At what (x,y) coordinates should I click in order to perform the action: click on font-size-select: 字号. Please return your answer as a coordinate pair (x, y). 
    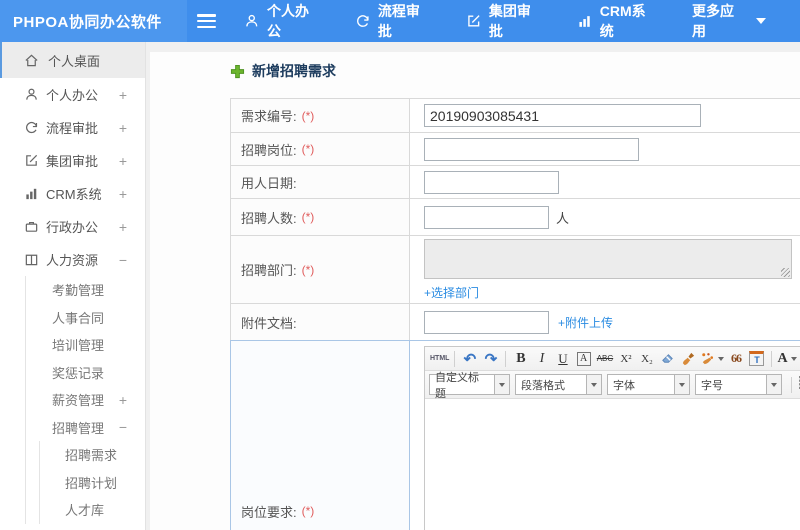
    Looking at the image, I should click on (738, 384).